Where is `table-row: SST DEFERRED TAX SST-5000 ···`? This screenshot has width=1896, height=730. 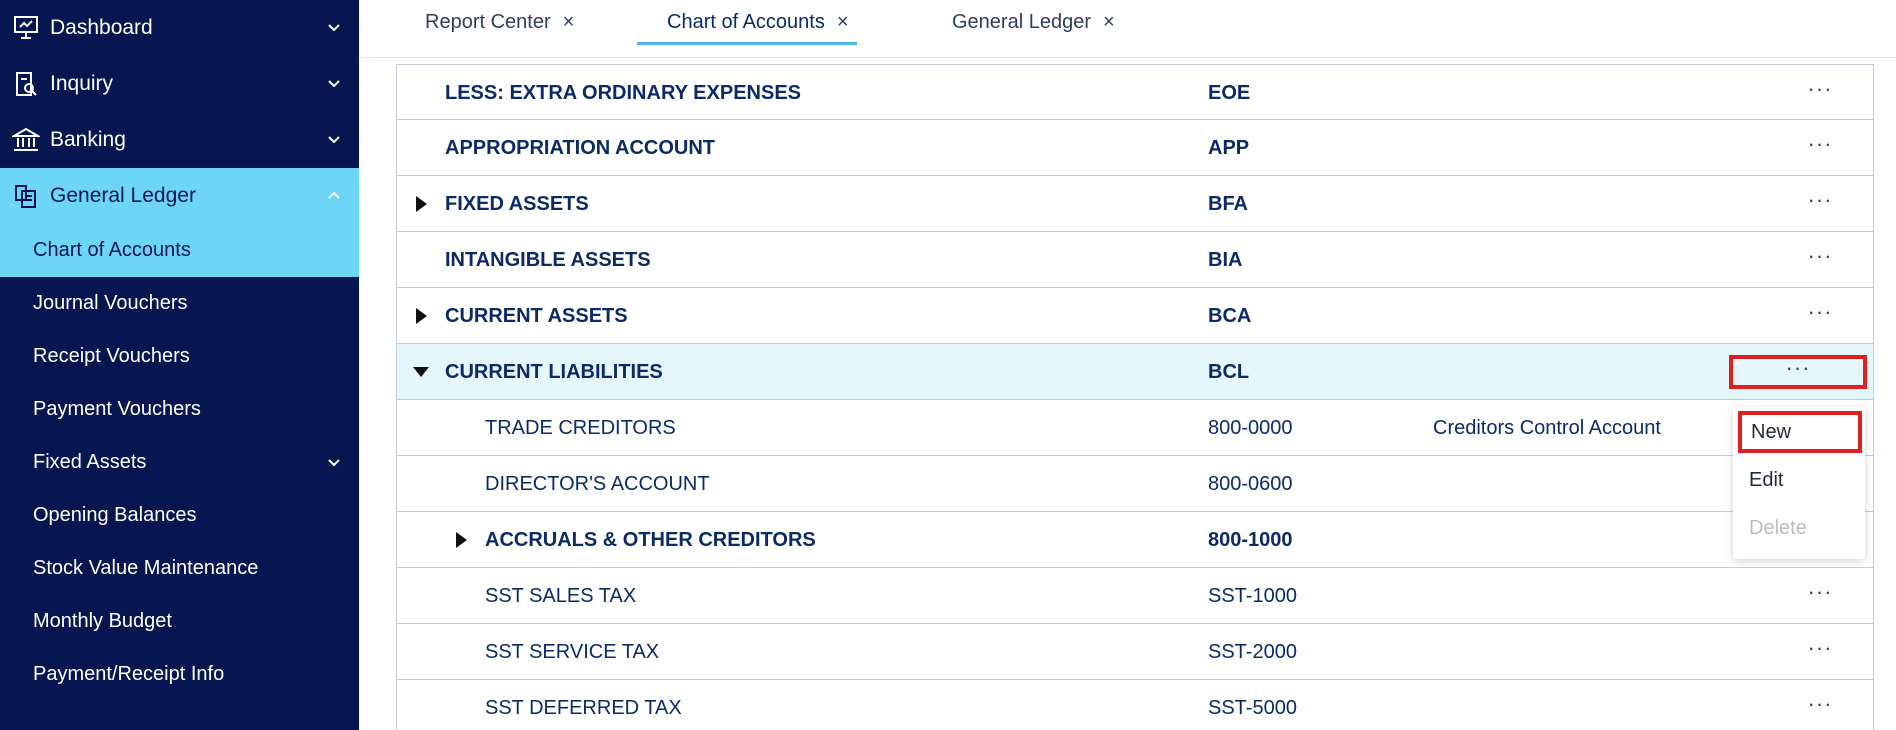 table-row: SST DEFERRED TAX SST-5000 ··· is located at coordinates (1135, 705).